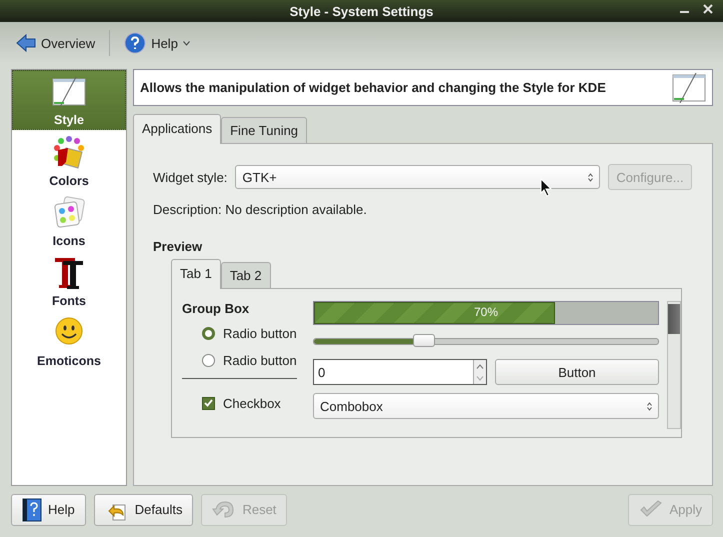 This screenshot has width=723, height=537. Describe the element at coordinates (362, 11) in the screenshot. I see `window-title: Style - System Settings` at that location.